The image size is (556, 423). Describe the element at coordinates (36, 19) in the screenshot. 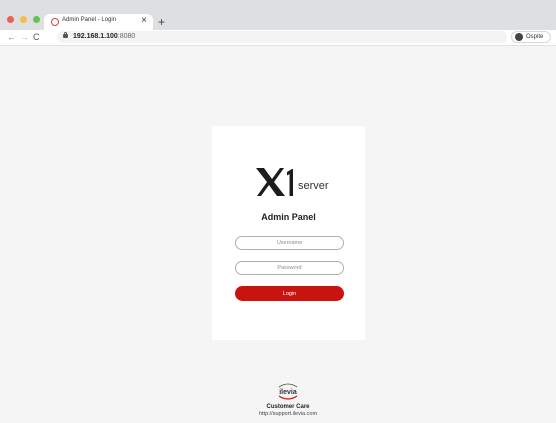

I see `window-maximize-button` at that location.